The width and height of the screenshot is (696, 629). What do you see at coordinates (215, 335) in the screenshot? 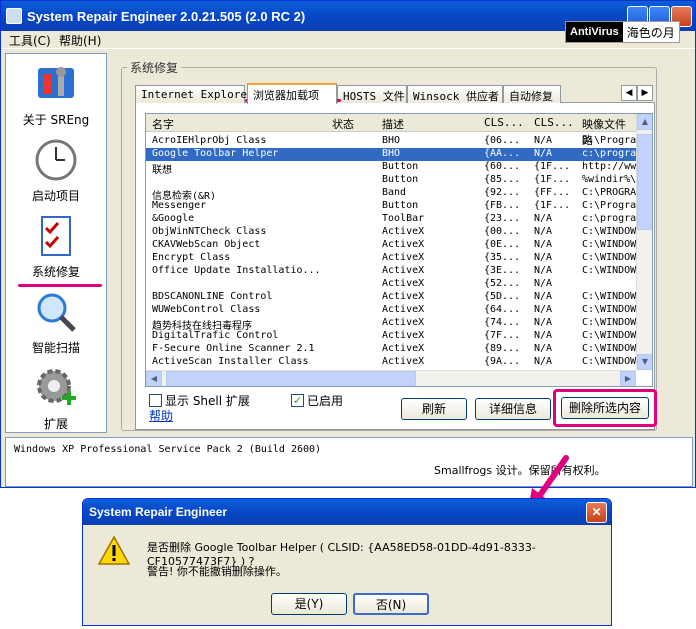
I see `table-cell: DigitalTrafic Control` at bounding box center [215, 335].